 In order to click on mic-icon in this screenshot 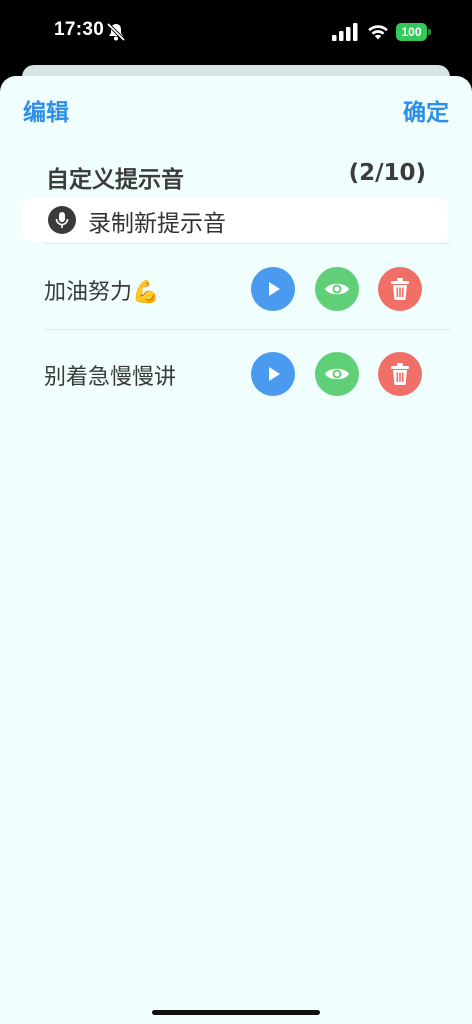, I will do `click(62, 220)`.